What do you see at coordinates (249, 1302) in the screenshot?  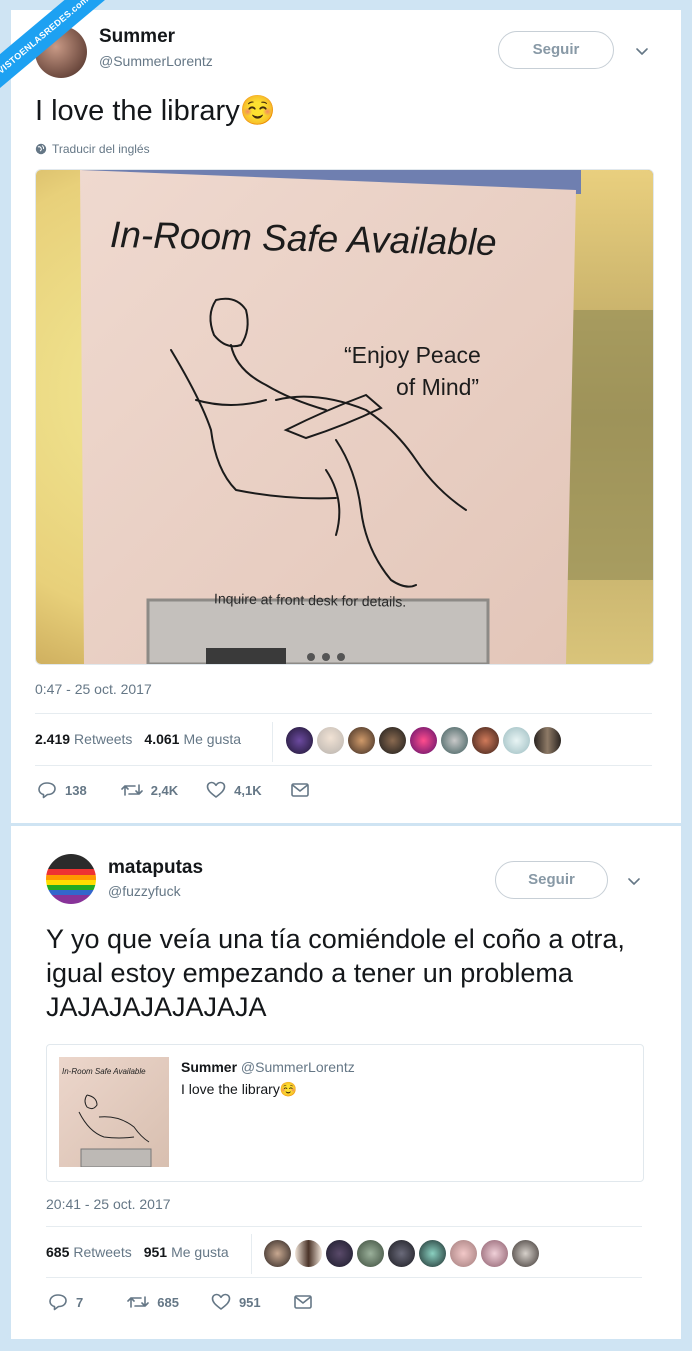 I see `like-count: 951` at bounding box center [249, 1302].